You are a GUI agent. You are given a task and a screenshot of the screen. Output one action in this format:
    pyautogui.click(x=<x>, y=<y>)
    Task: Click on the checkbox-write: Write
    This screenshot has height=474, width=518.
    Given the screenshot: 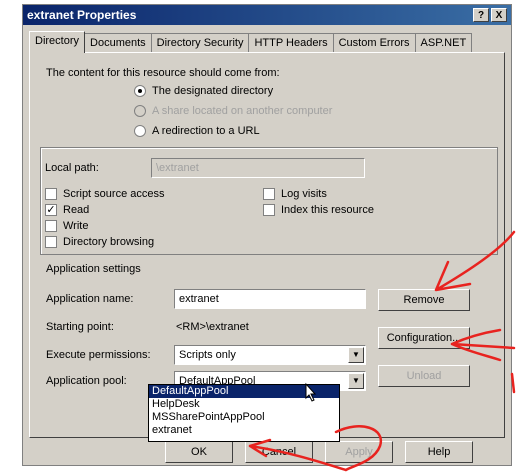 What is the action you would take?
    pyautogui.click(x=67, y=226)
    